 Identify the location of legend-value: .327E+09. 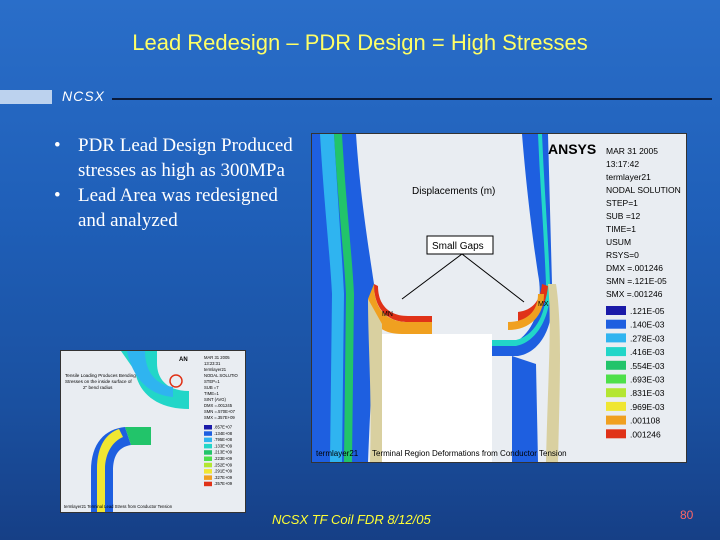
(223, 477).